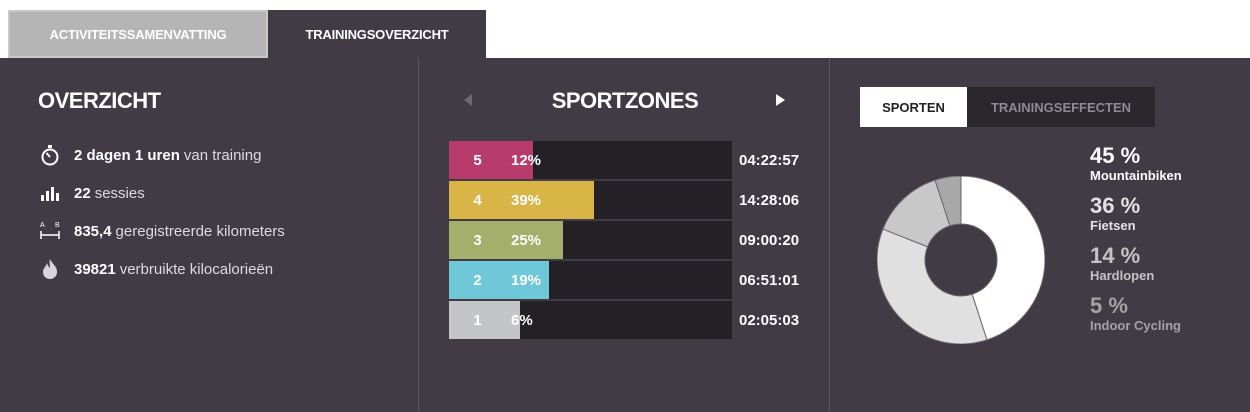  What do you see at coordinates (769, 240) in the screenshot?
I see `sportzone-time: 09:00:20` at bounding box center [769, 240].